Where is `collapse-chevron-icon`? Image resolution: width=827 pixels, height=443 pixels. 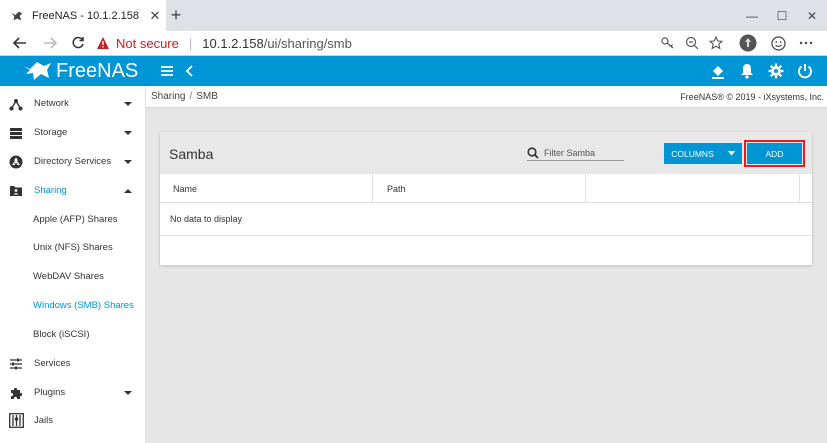
collapse-chevron-icon is located at coordinates (190, 71).